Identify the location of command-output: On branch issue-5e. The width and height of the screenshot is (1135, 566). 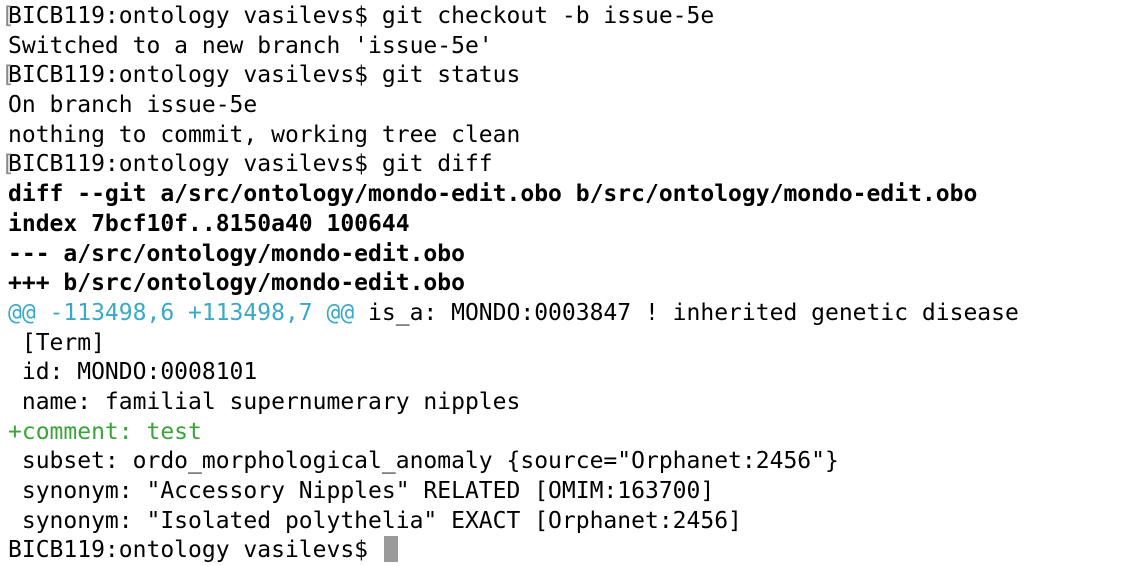
(133, 105).